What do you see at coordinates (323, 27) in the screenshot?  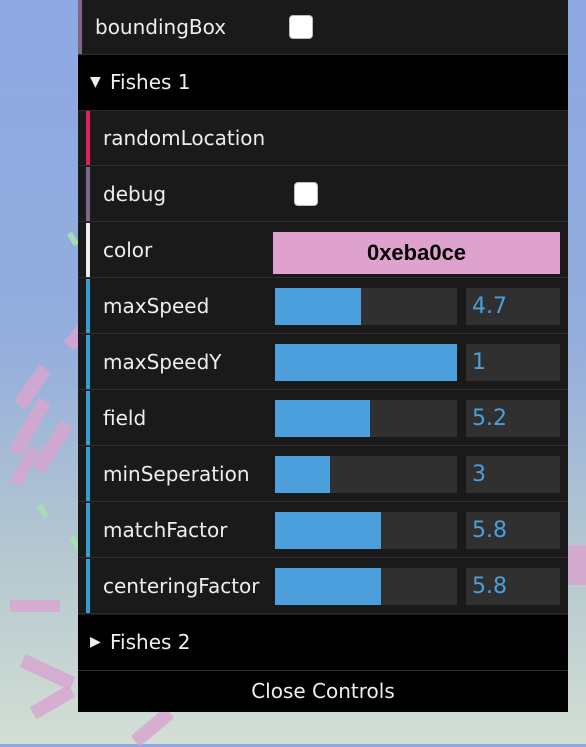 I see `controller-row-boundingbox: boundingBox` at bounding box center [323, 27].